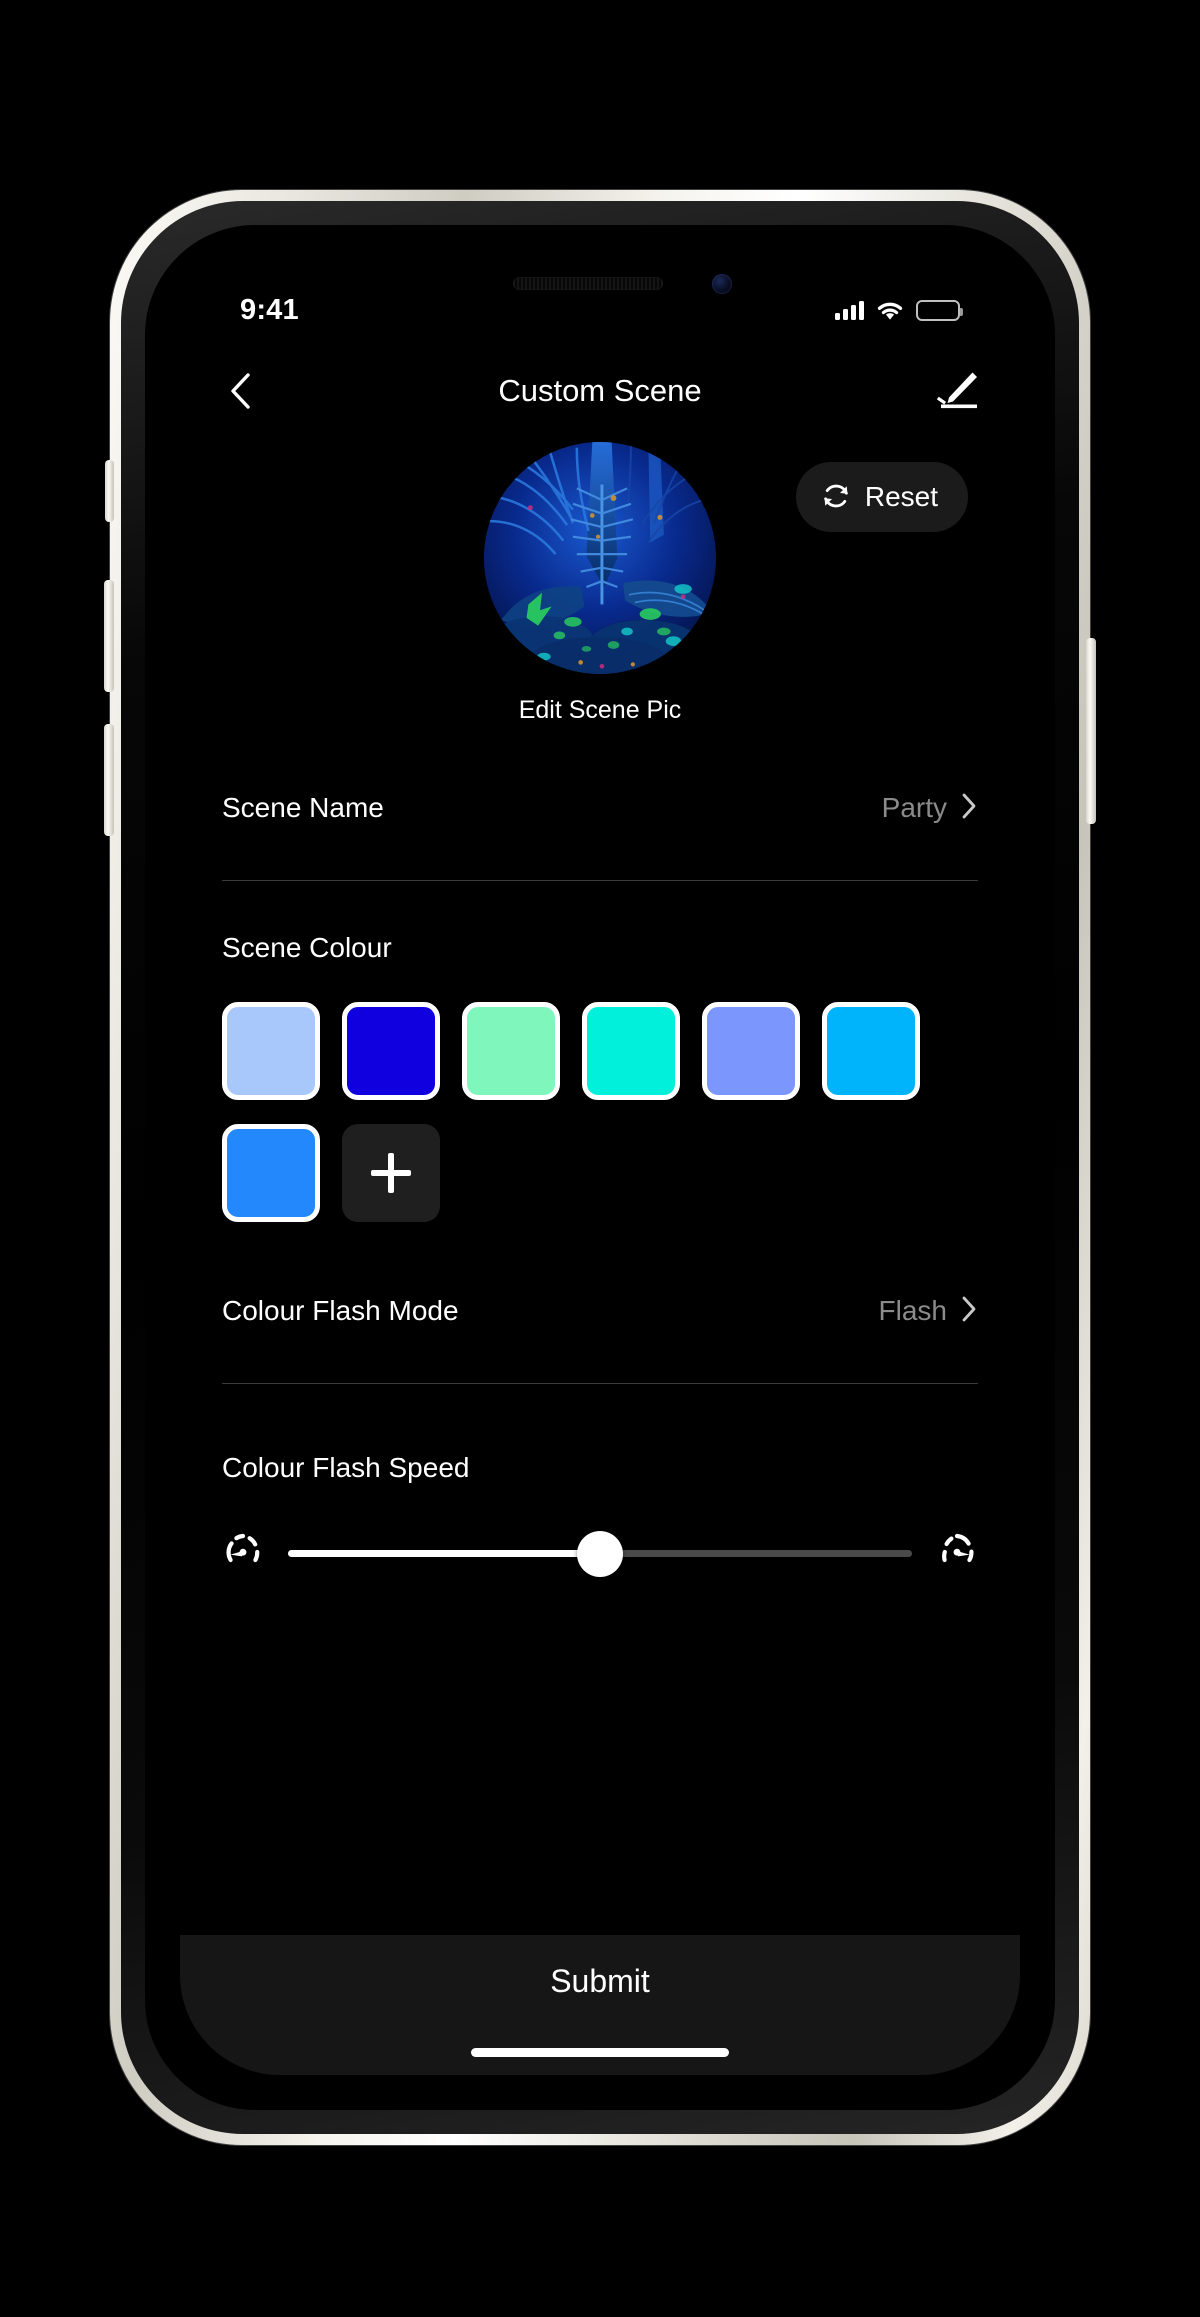 The height and width of the screenshot is (2317, 1200). Describe the element at coordinates (109, 780) in the screenshot. I see `volume-down-button` at that location.